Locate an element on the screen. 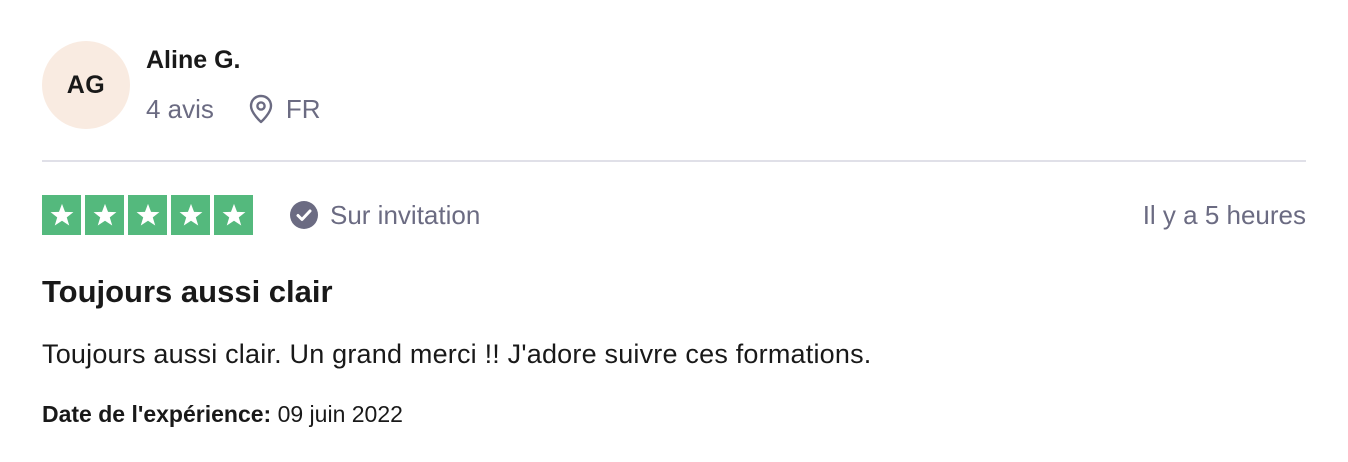  check-circle-icon is located at coordinates (304, 215).